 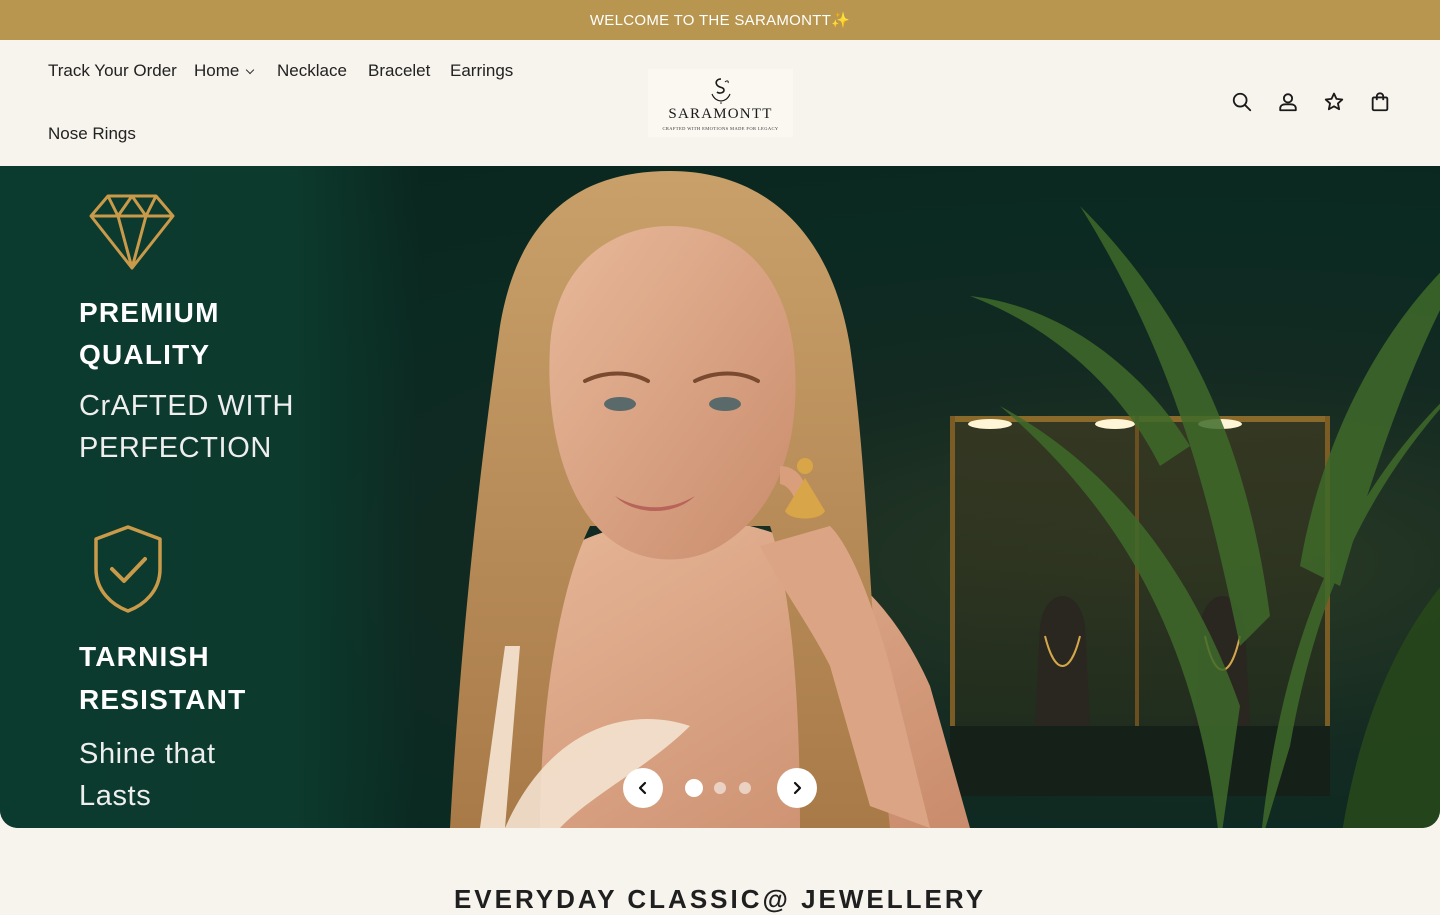 I want to click on announcement-bar: WELCOME TO THE SARAMONTT✨, so click(x=720, y=20).